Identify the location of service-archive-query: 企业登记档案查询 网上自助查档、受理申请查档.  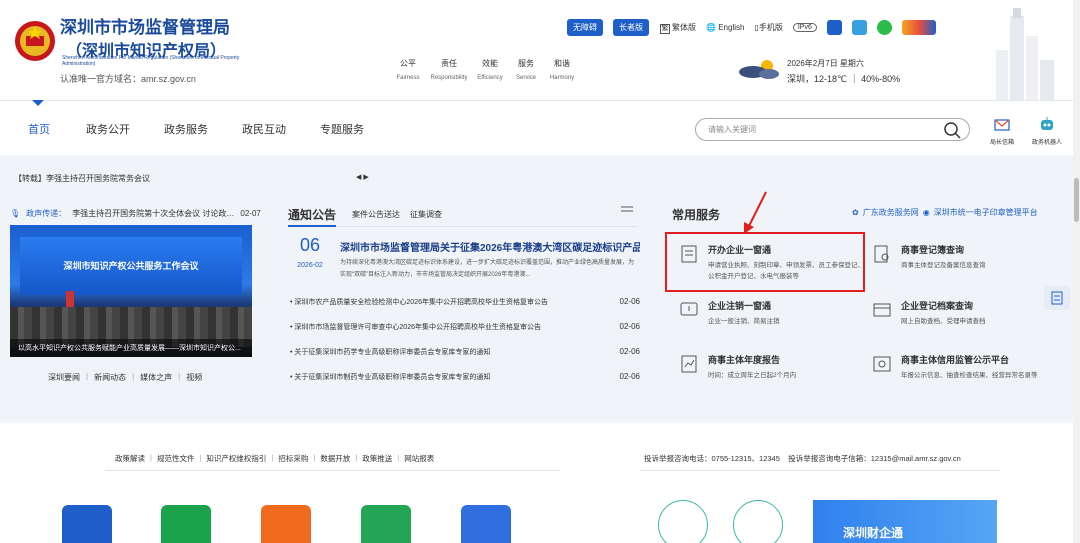
(968, 319).